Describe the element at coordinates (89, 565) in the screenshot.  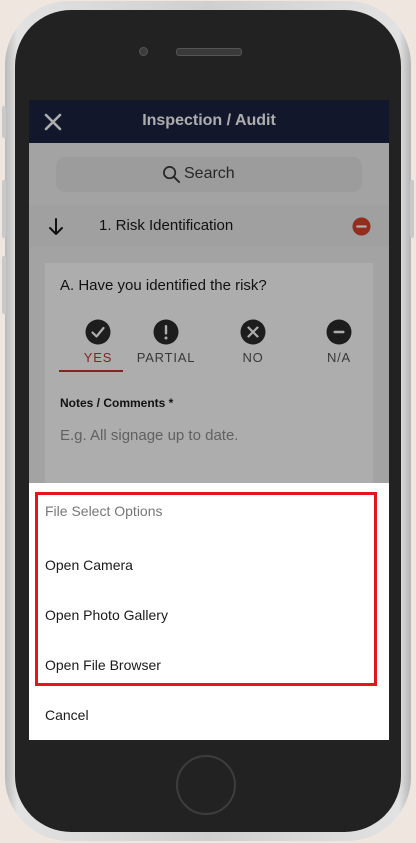
I see `open-camera-option: Open Camera` at that location.